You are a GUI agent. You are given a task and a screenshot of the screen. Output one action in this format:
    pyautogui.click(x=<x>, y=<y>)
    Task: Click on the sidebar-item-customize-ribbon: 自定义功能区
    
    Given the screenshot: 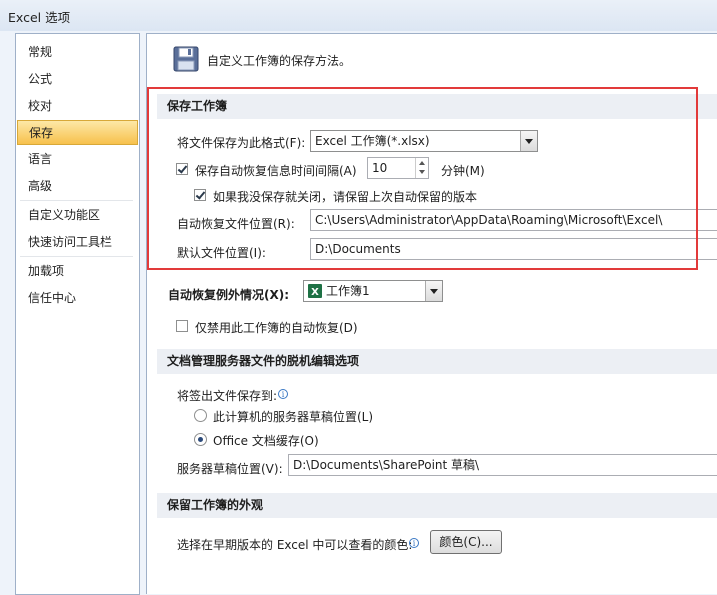 What is the action you would take?
    pyautogui.click(x=77, y=215)
    